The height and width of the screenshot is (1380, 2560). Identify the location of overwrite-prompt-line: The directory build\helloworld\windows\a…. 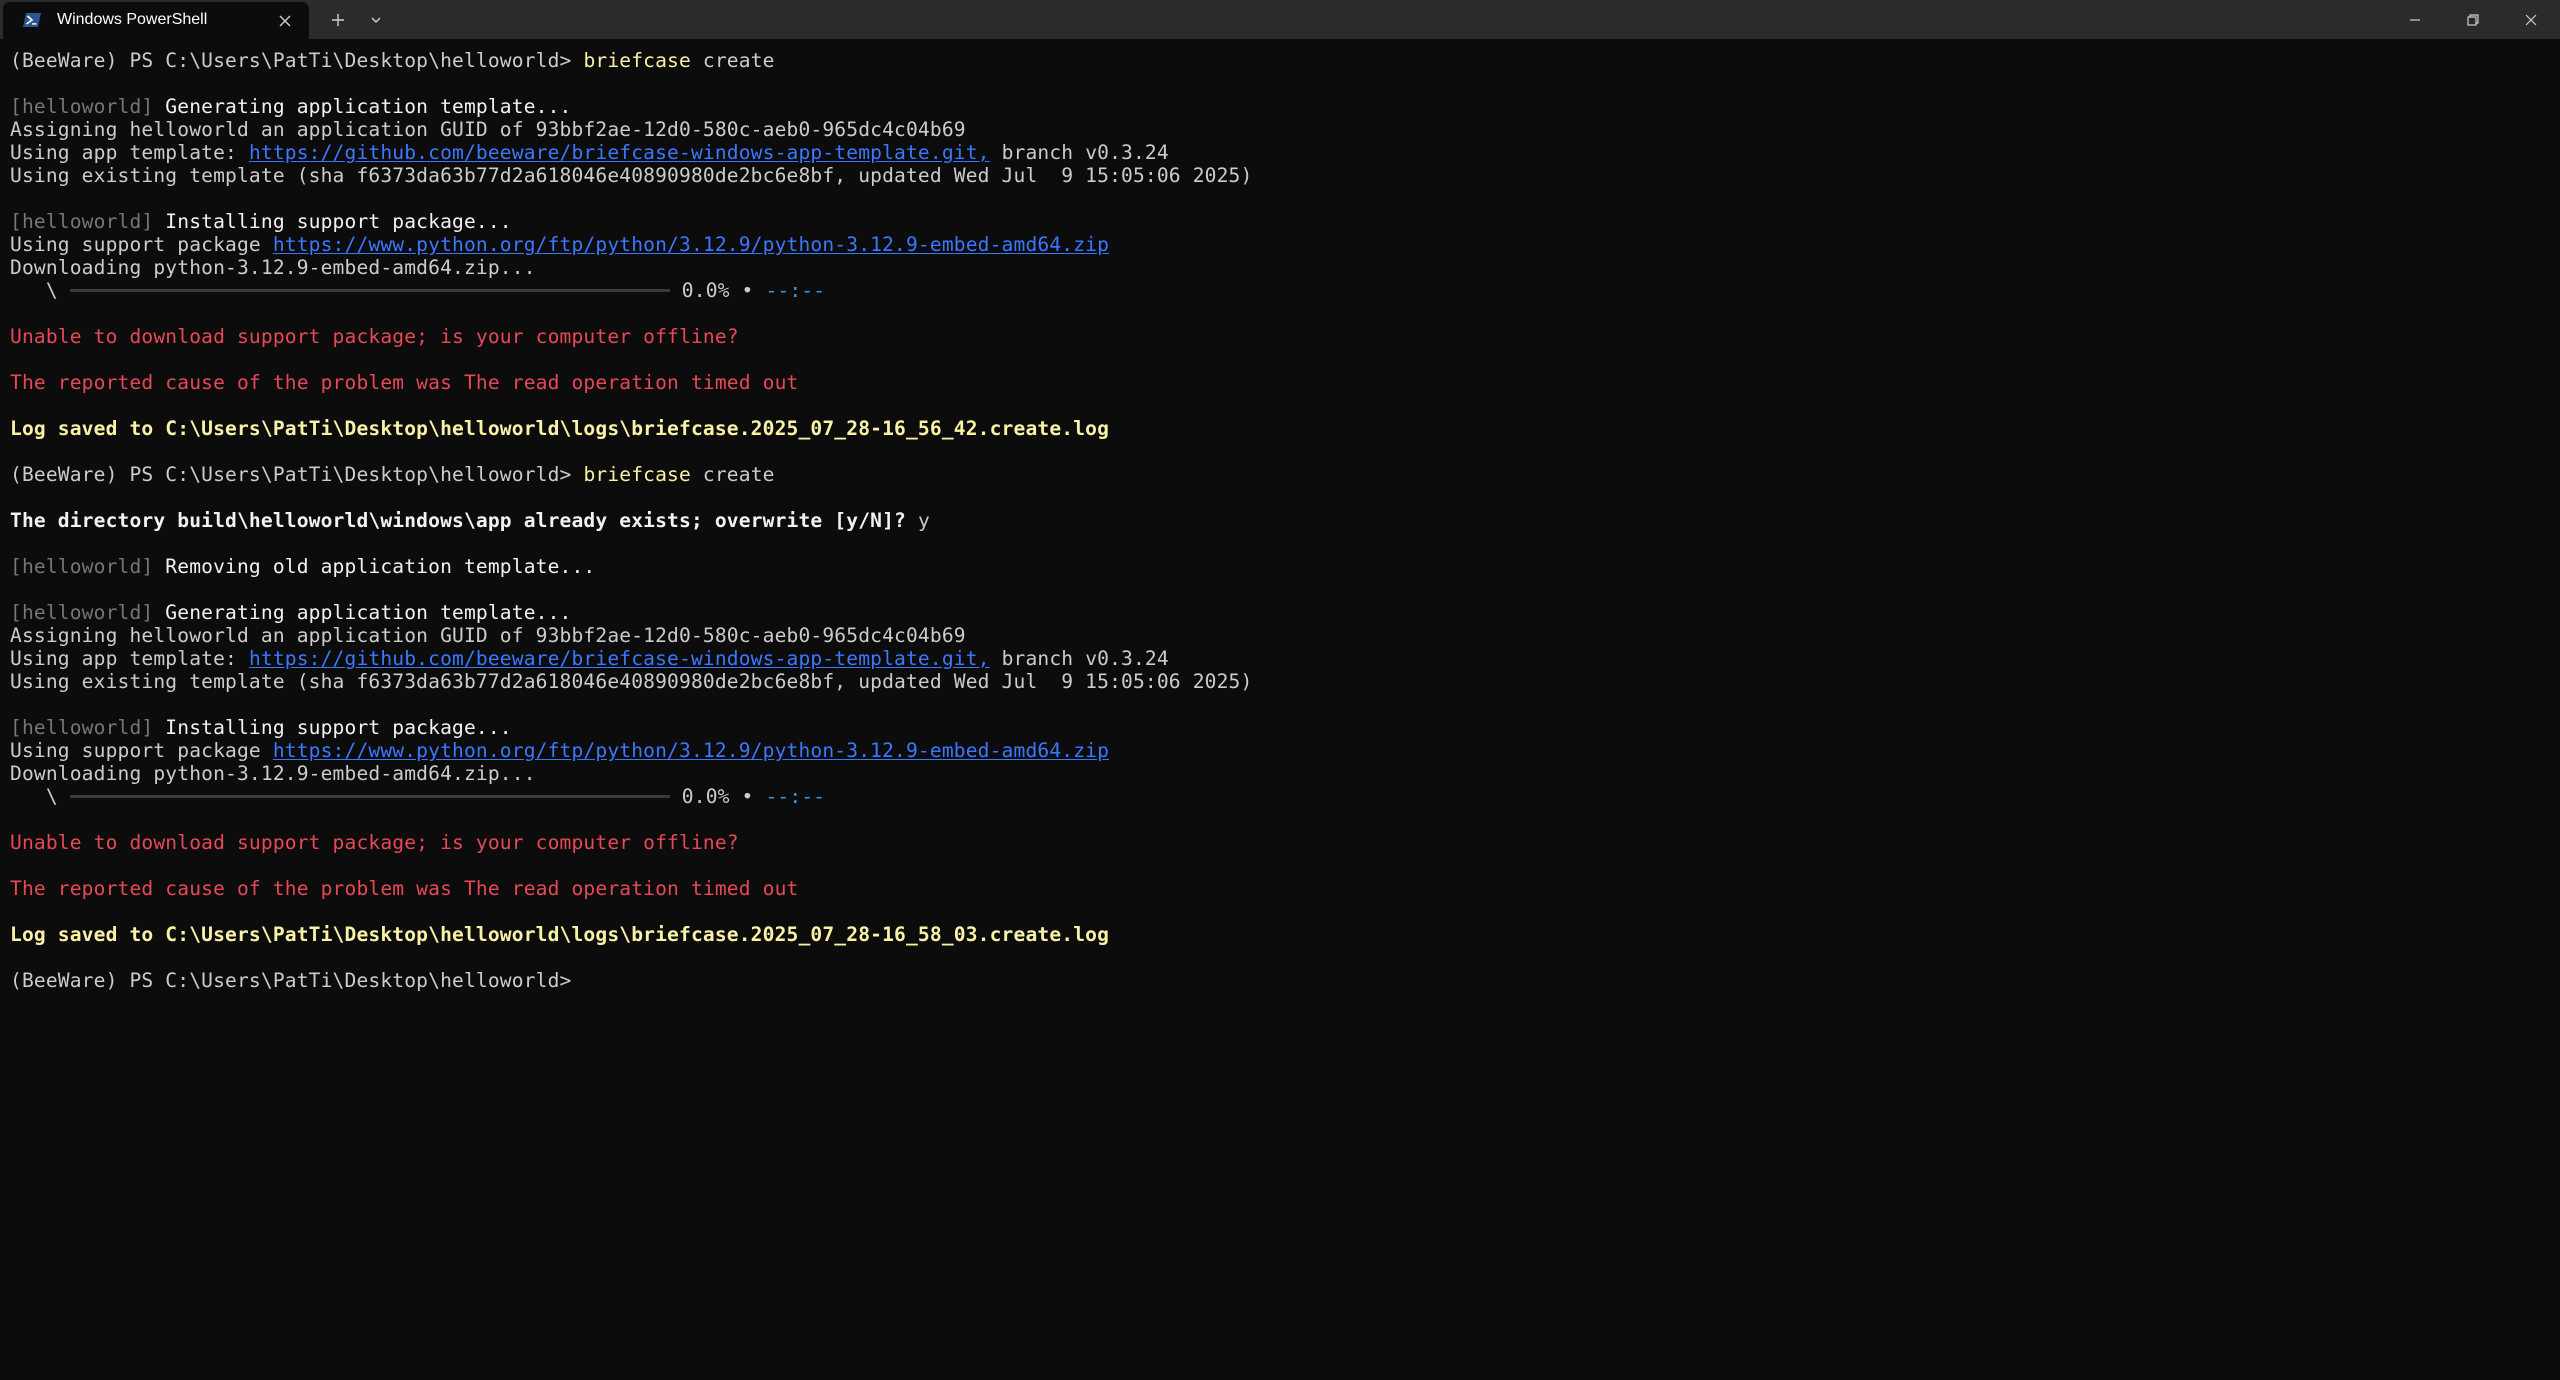
(470, 520).